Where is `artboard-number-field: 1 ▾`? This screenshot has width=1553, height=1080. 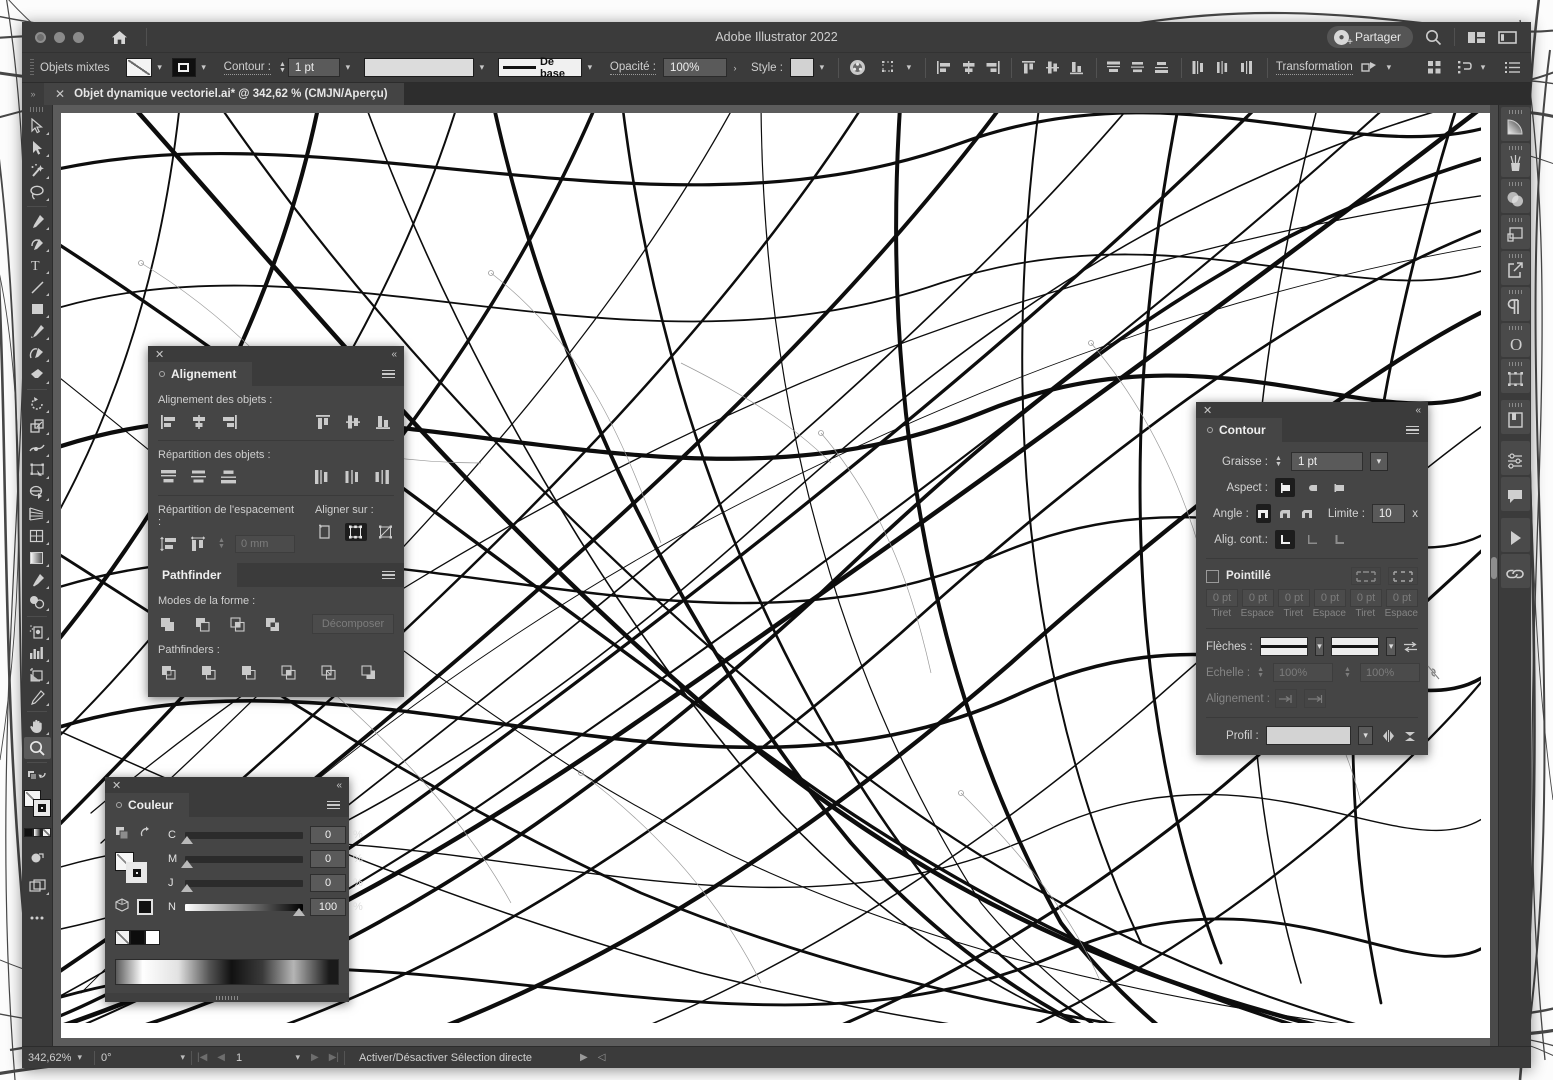
artboard-number-field: 1 ▾ is located at coordinates (268, 1058).